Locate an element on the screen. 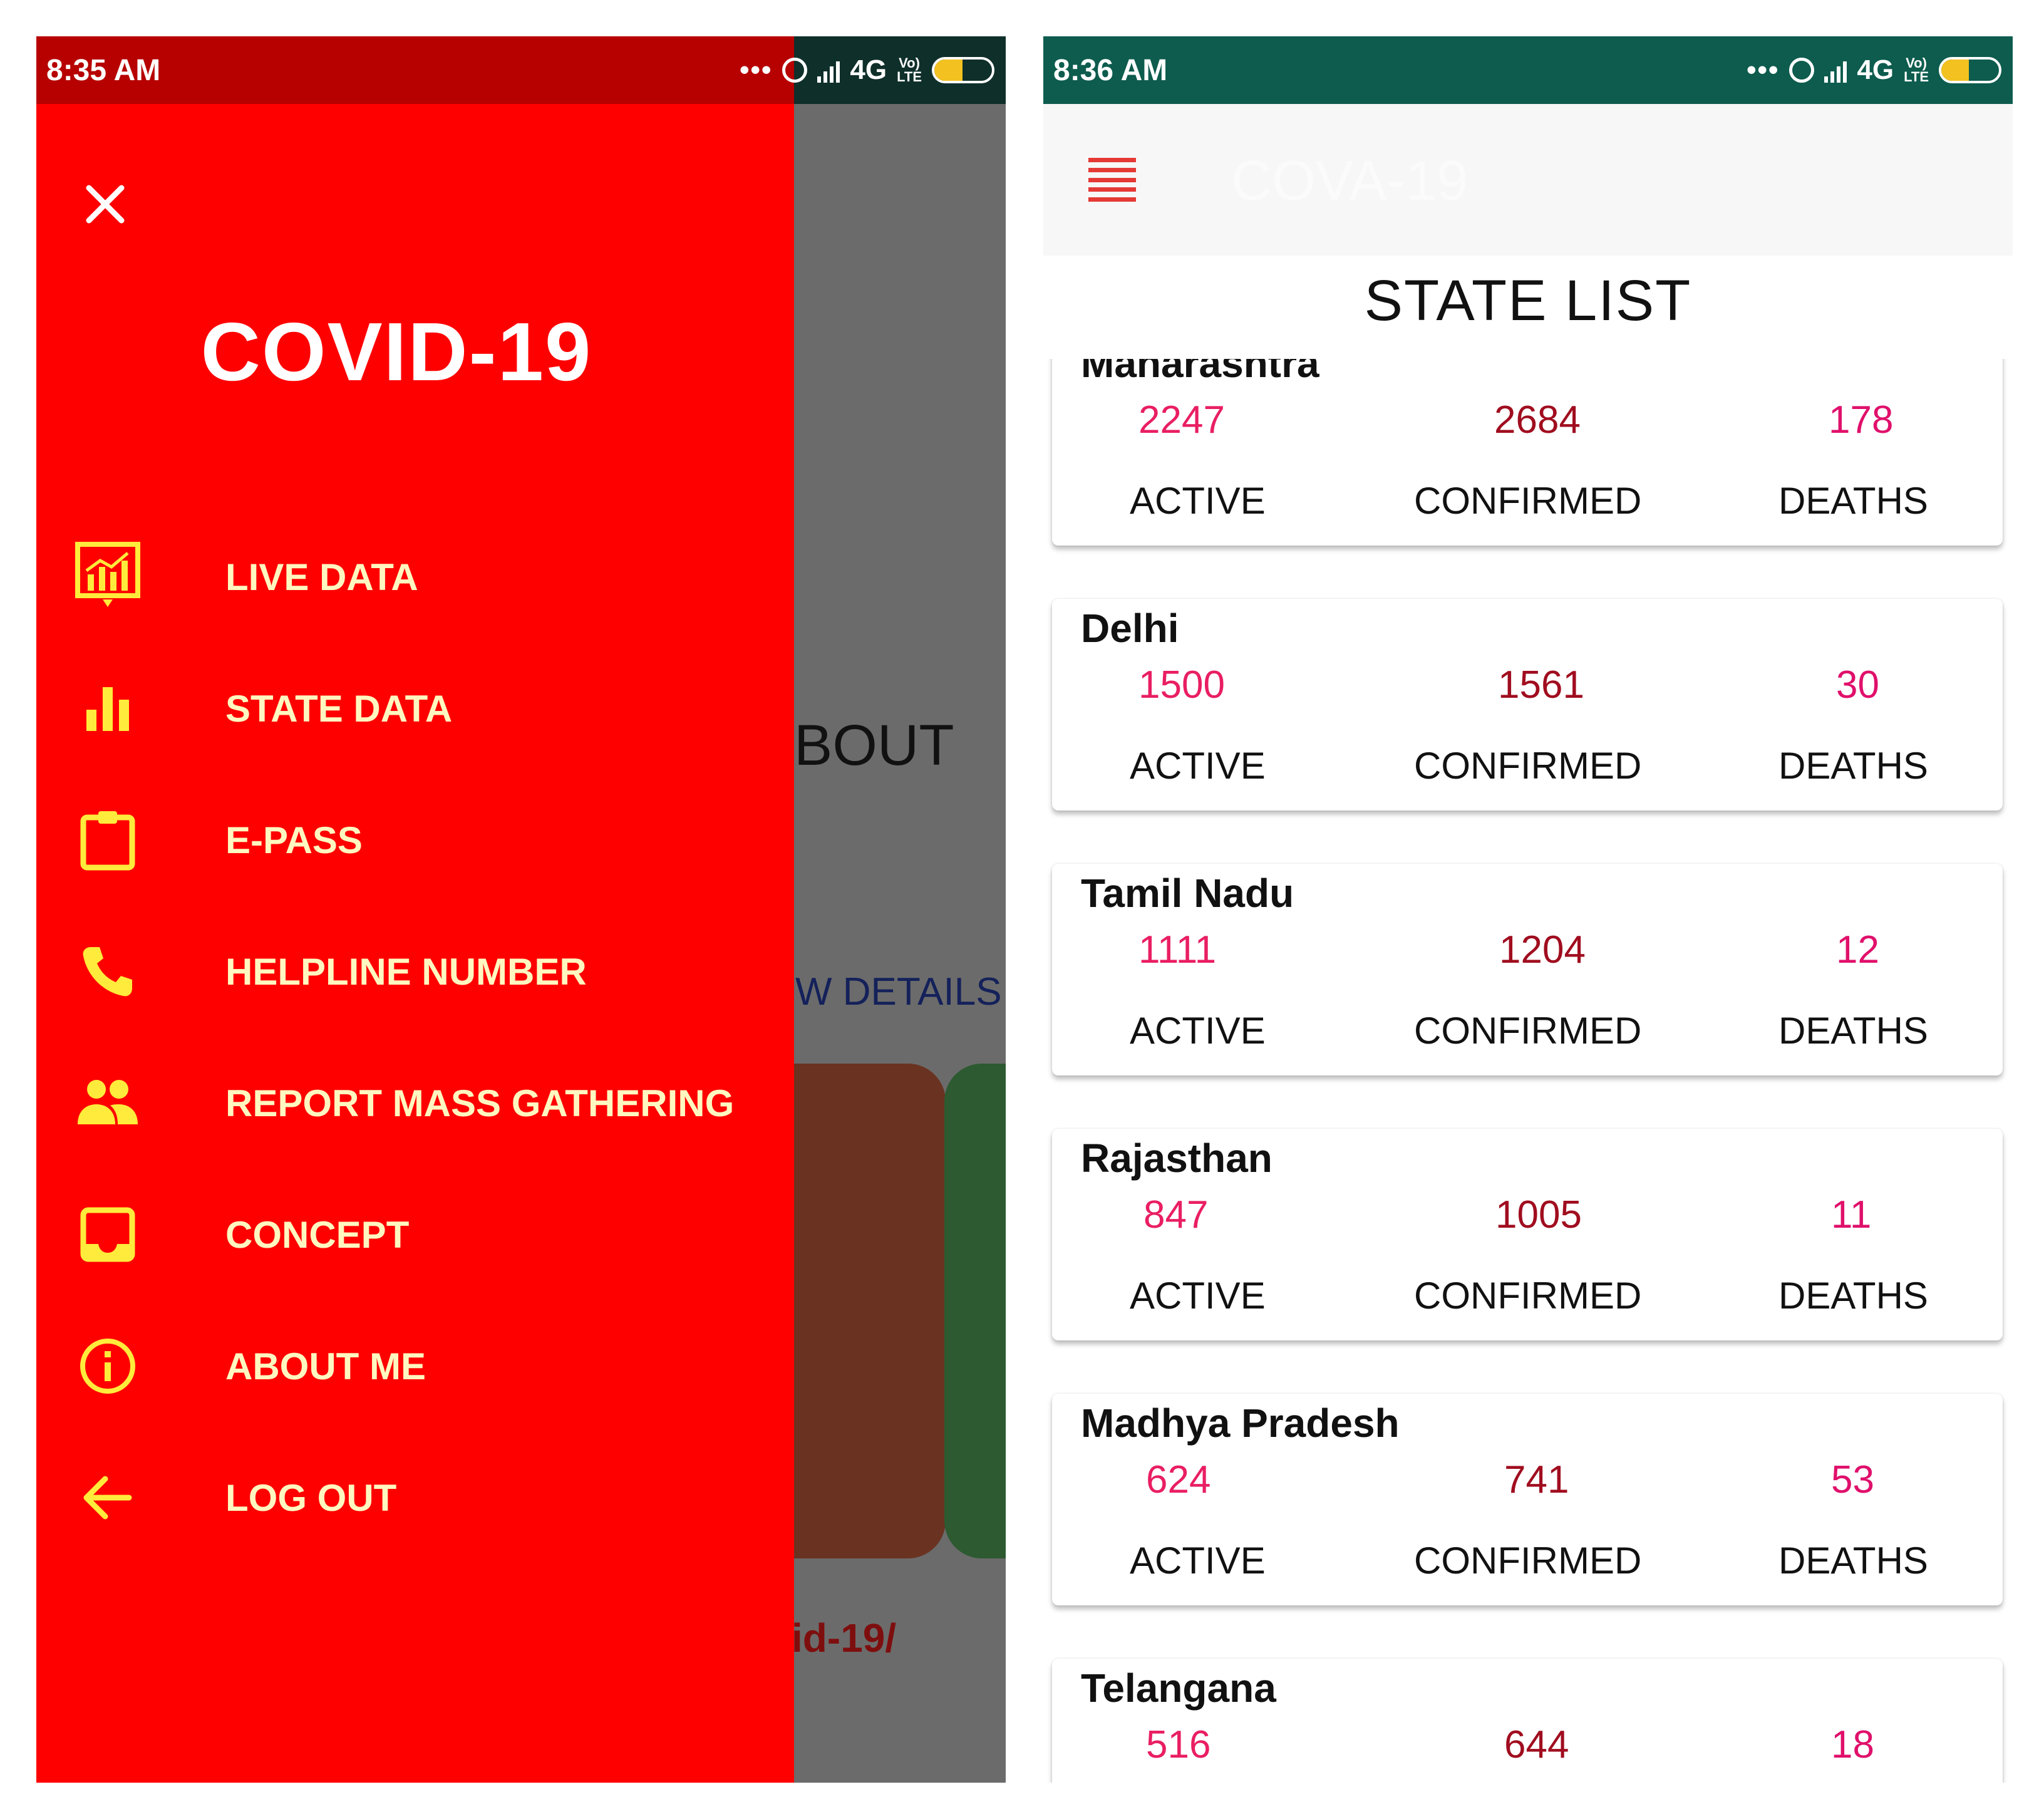  deaths-count: 30 is located at coordinates (1857, 685).